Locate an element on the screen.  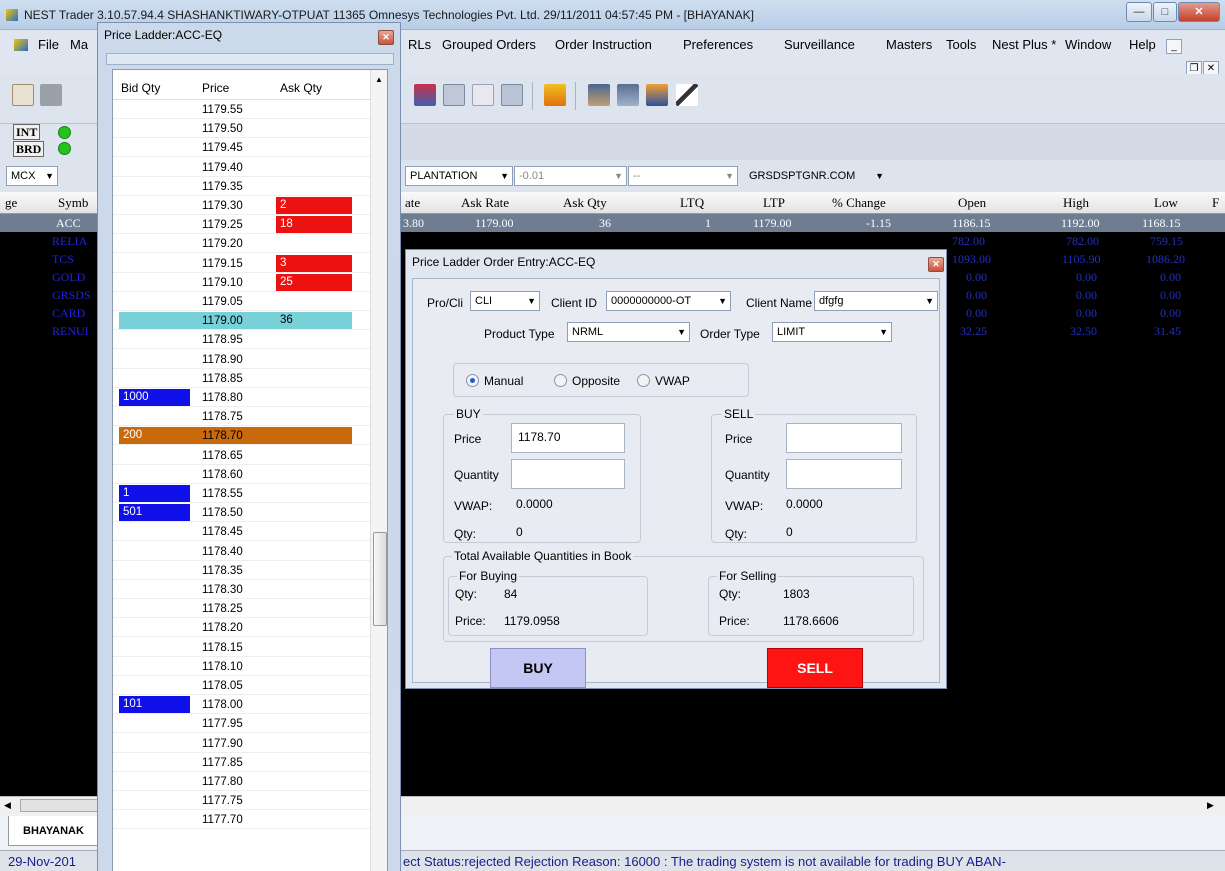
tab-bhayanak: BHAYANAK is located at coordinates (54, 831).